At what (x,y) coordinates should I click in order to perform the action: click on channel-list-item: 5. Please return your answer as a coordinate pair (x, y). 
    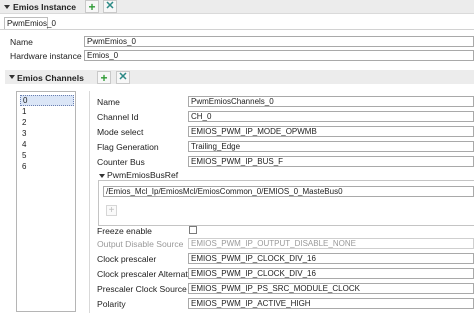
    Looking at the image, I should click on (47, 155).